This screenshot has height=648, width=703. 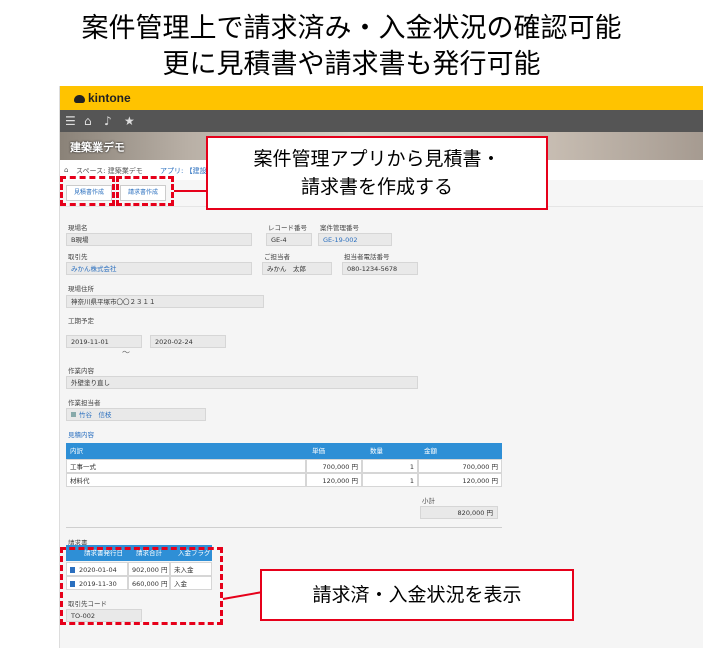 What do you see at coordinates (390, 466) in the screenshot?
I see `estimate-row-1-qty: 1` at bounding box center [390, 466].